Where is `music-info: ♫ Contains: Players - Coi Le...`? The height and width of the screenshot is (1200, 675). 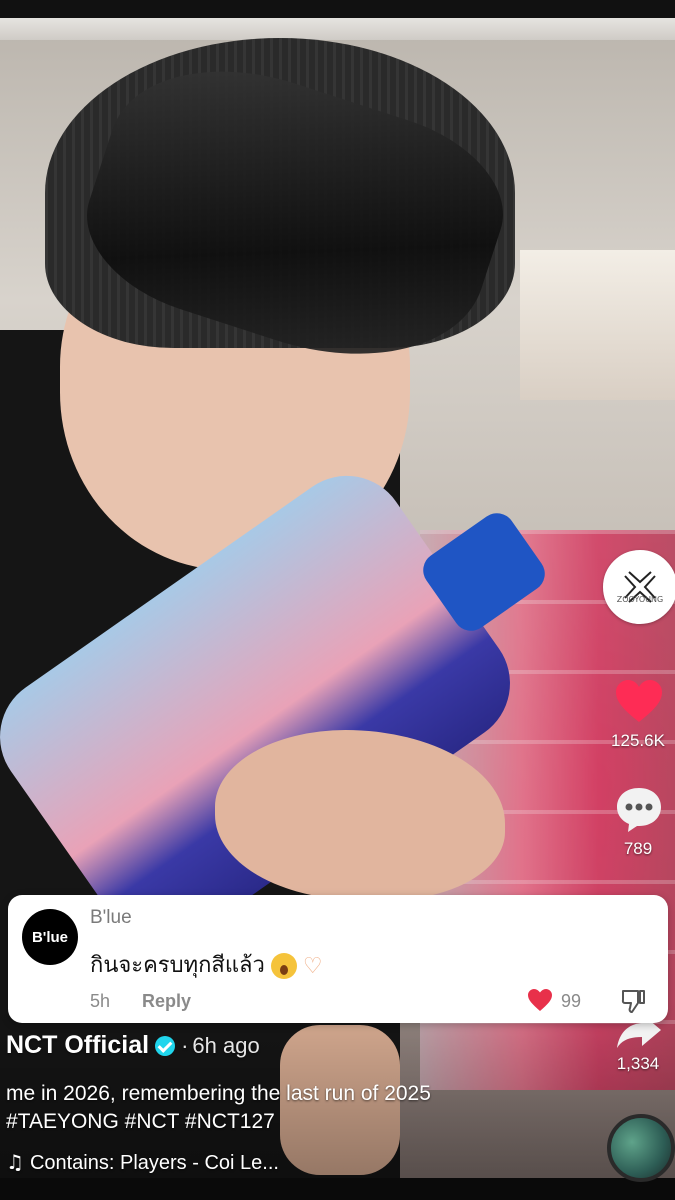
music-info: ♫ Contains: Players - Coi Le... is located at coordinates (142, 1162).